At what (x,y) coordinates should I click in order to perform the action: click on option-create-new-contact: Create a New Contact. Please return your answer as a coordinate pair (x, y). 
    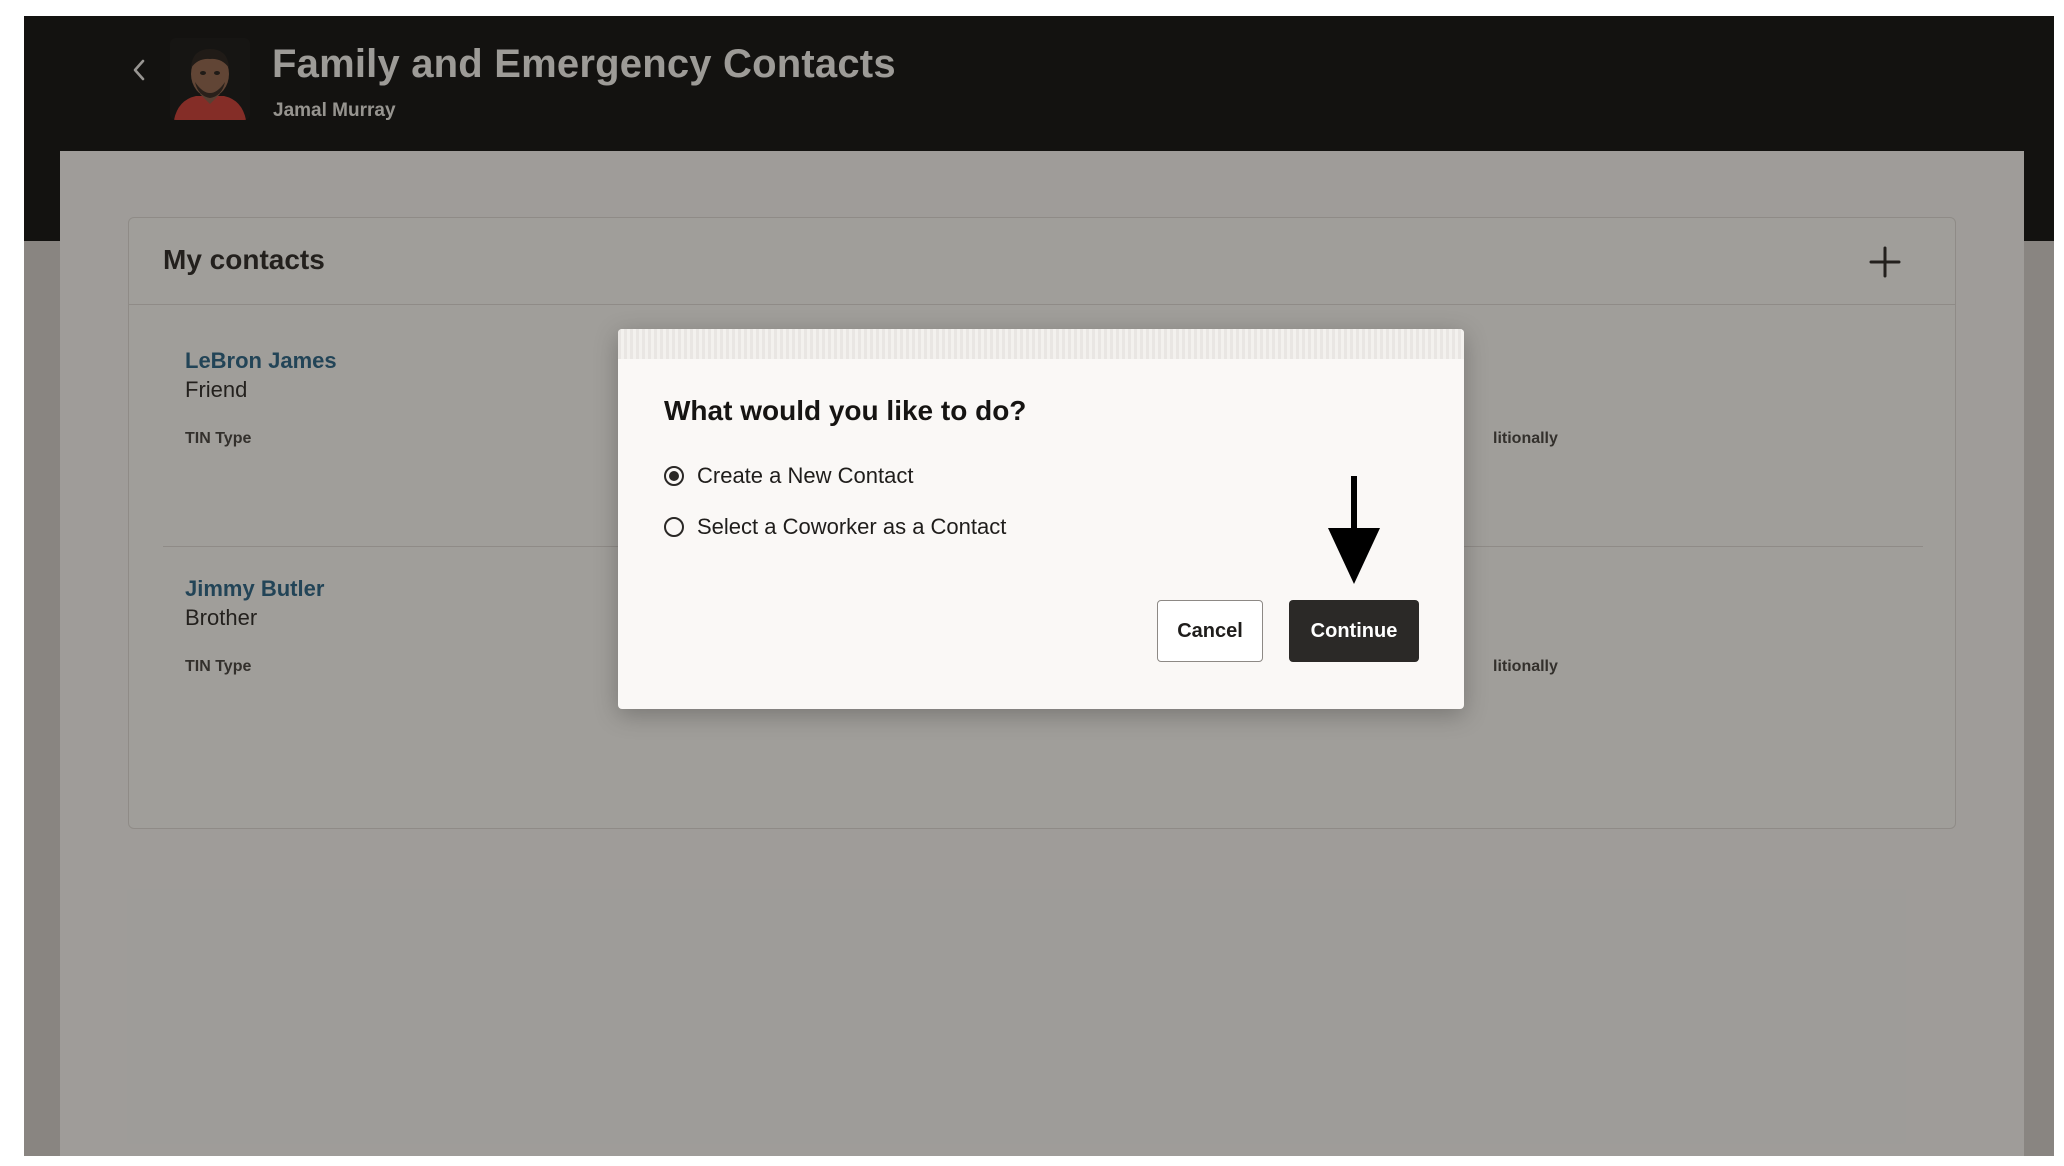
    Looking at the image, I should click on (788, 476).